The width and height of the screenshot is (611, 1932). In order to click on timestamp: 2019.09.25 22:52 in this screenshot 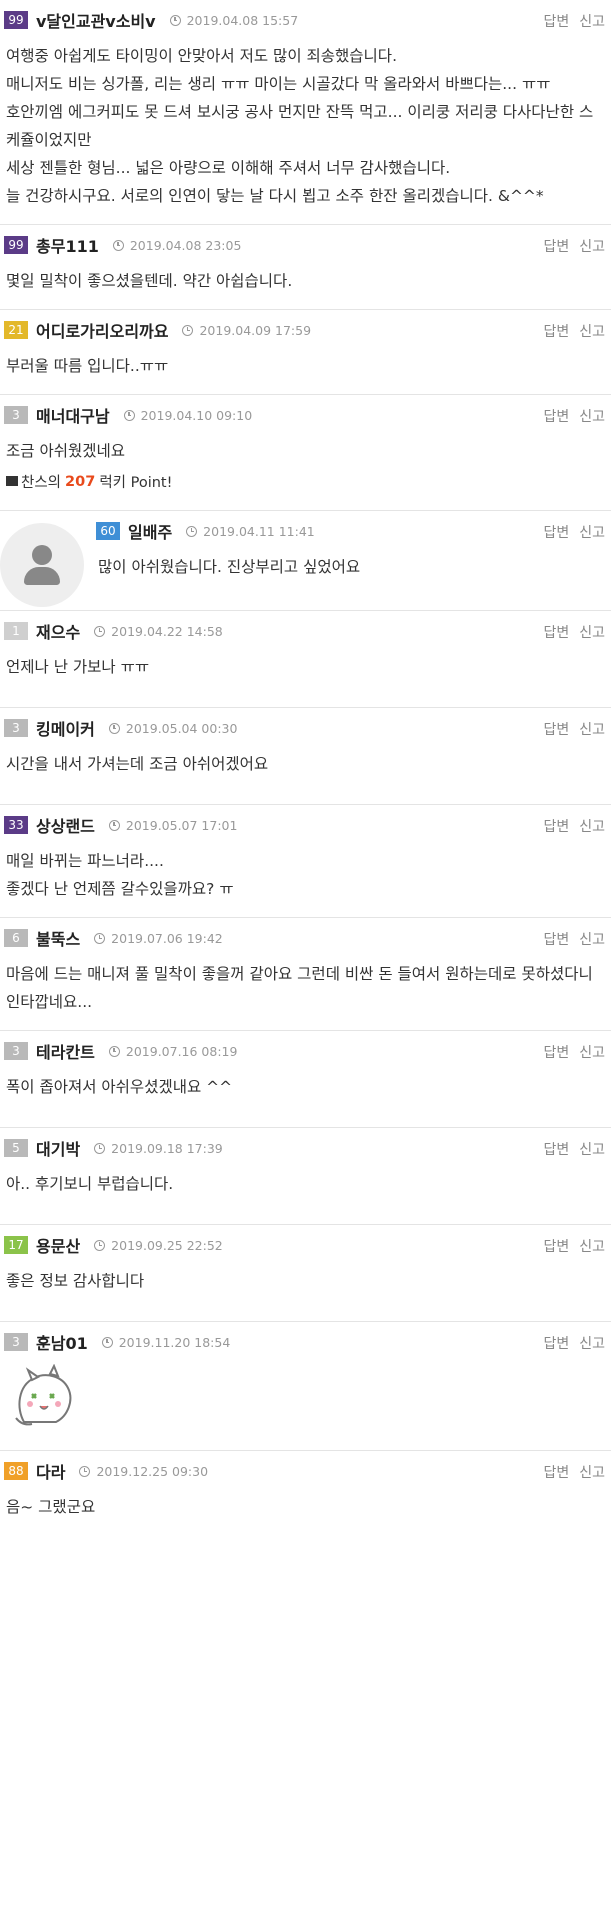, I will do `click(158, 1245)`.